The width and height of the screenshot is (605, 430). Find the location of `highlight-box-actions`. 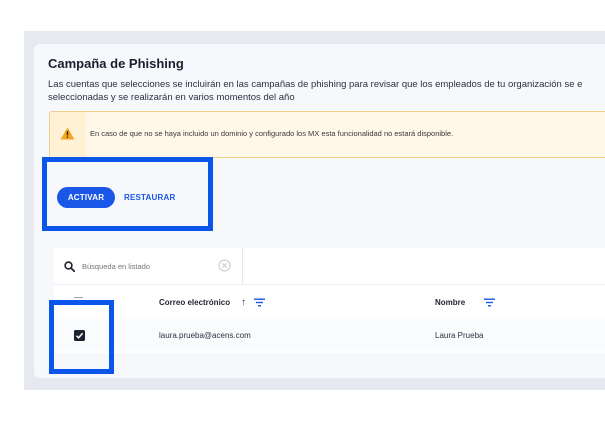

highlight-box-actions is located at coordinates (127, 194).